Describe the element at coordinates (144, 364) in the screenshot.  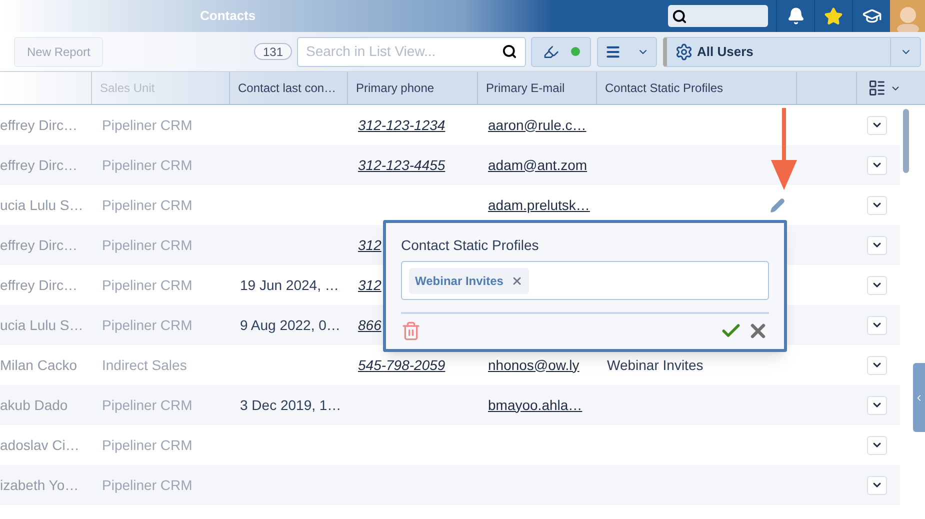
I see `sales-unit-cell: Indirect Sales` at that location.